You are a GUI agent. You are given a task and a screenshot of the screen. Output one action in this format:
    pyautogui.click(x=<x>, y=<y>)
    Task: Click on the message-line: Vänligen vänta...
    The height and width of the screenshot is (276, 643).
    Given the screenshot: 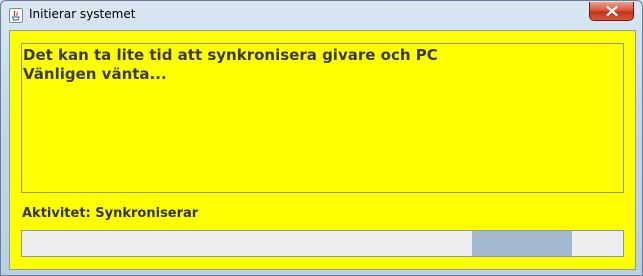 What is the action you would take?
    pyautogui.click(x=95, y=74)
    